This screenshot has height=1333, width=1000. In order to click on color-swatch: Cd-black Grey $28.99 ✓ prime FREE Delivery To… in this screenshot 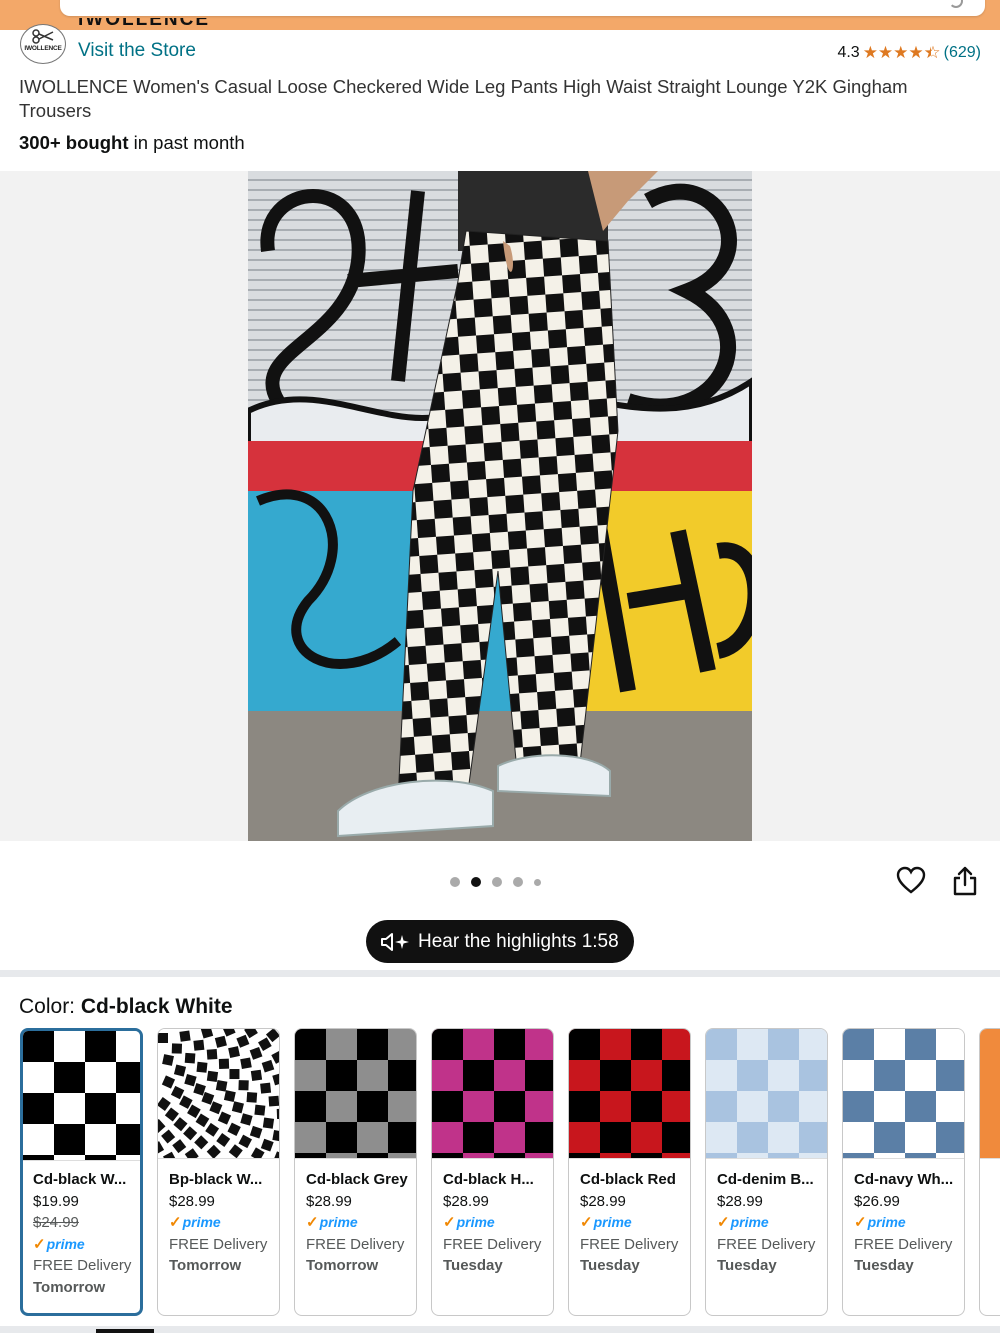, I will do `click(355, 1172)`.